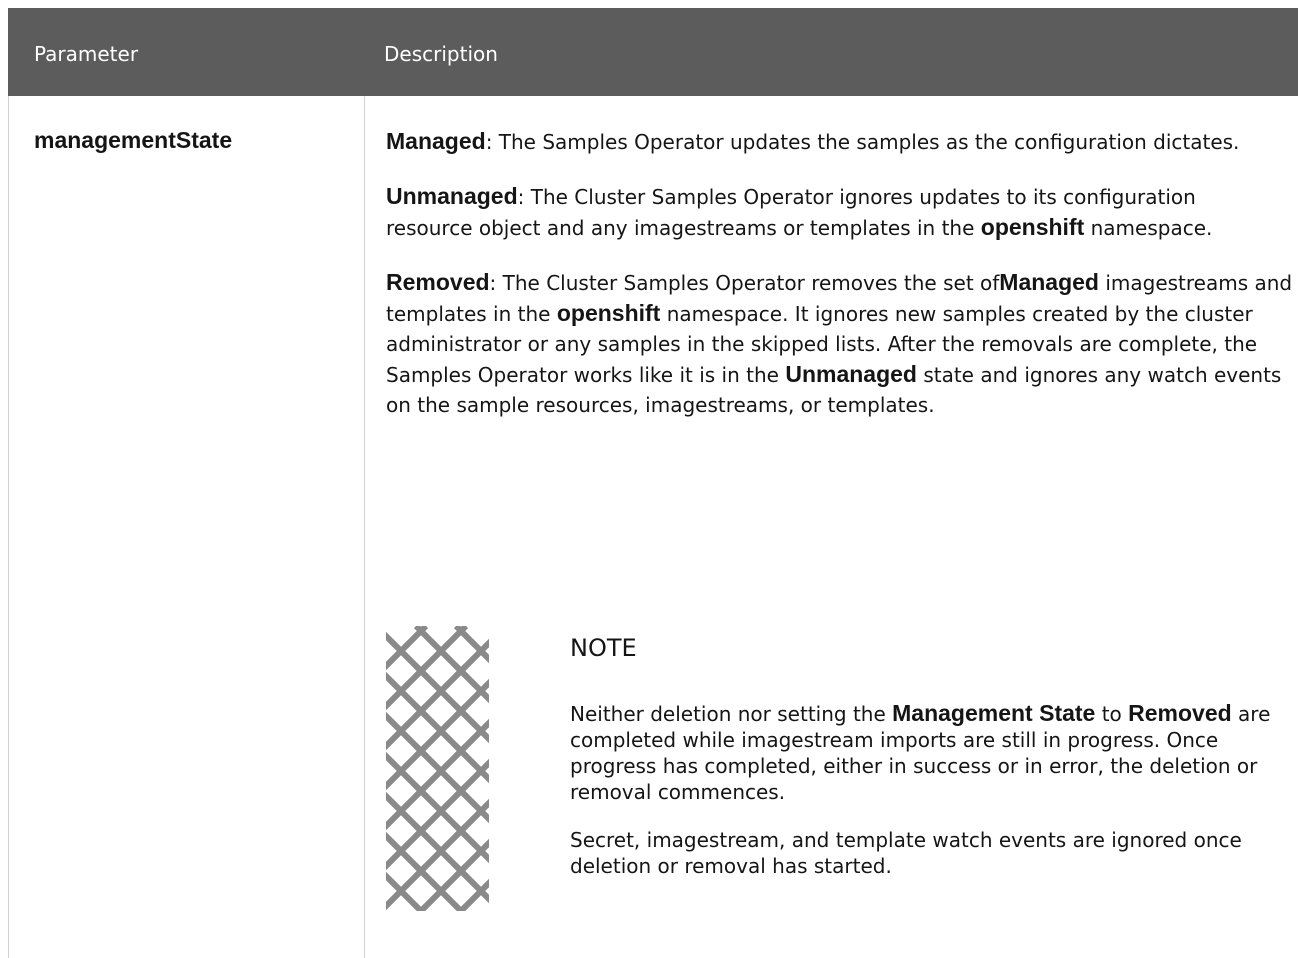 This screenshot has height=958, width=1298. Describe the element at coordinates (133, 140) in the screenshot. I see `parameter-name: managementState` at that location.